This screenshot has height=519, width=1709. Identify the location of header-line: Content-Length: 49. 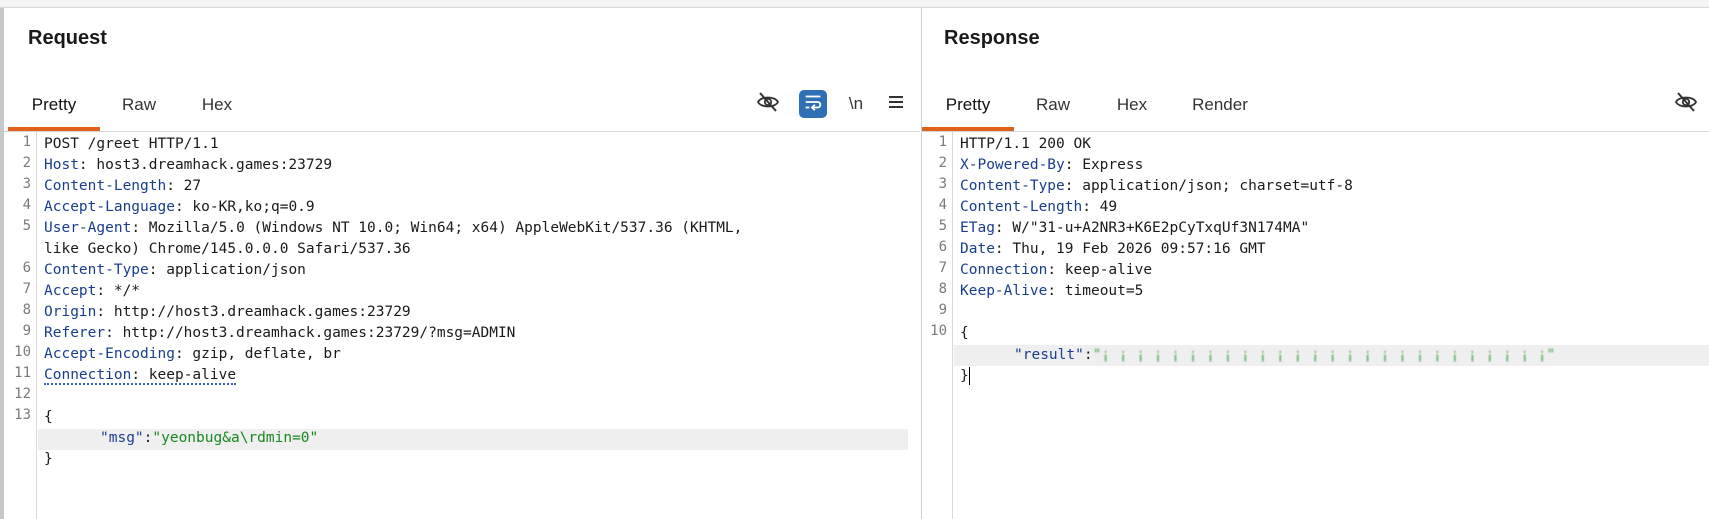
(1038, 207).